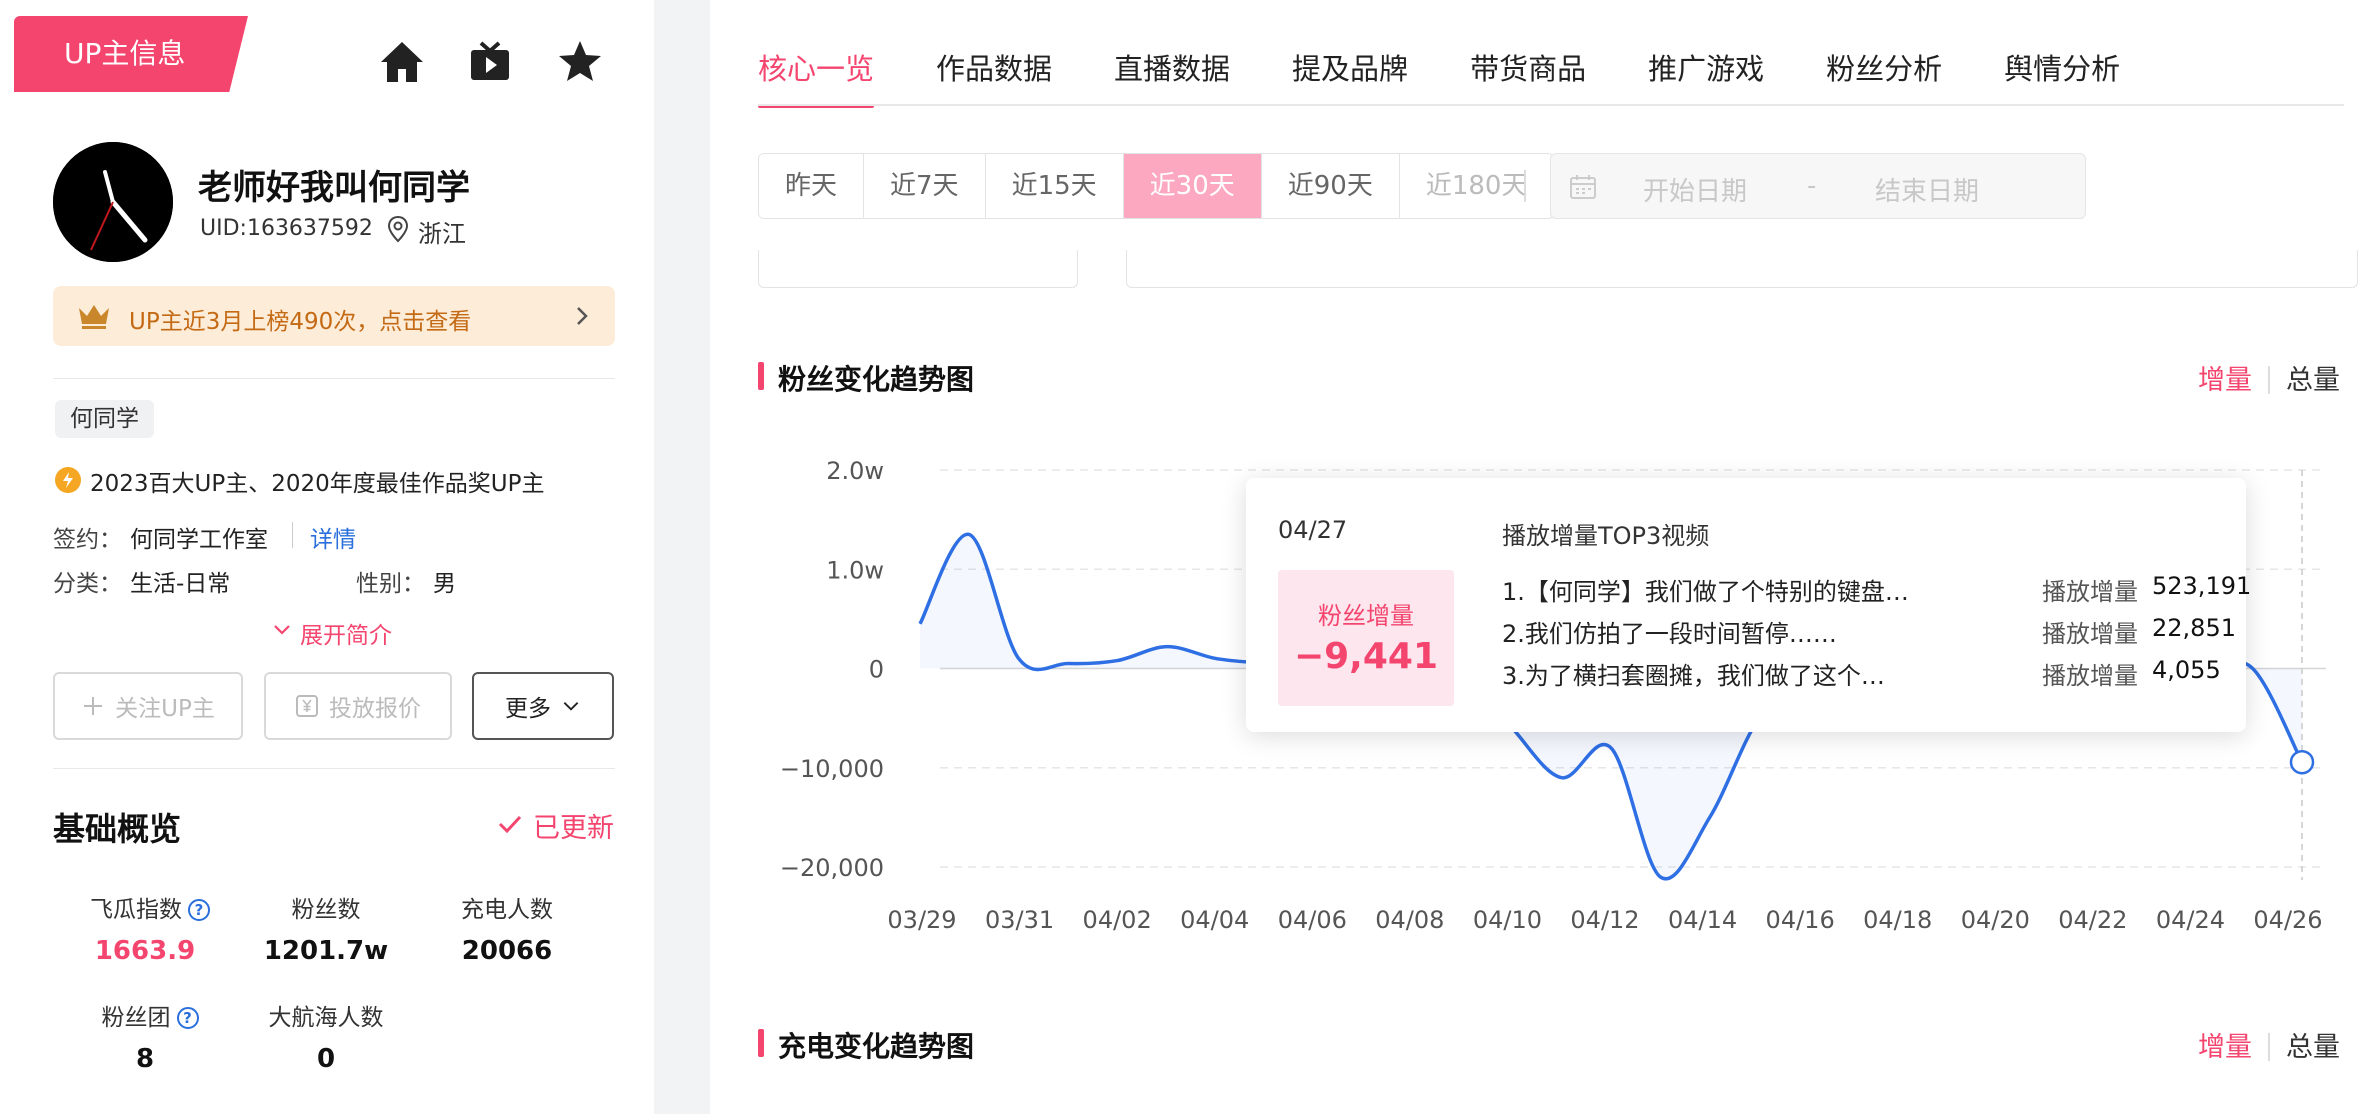 This screenshot has width=2380, height=1114. Describe the element at coordinates (2194, 628) in the screenshot. I see `play-value: 22,851` at that location.